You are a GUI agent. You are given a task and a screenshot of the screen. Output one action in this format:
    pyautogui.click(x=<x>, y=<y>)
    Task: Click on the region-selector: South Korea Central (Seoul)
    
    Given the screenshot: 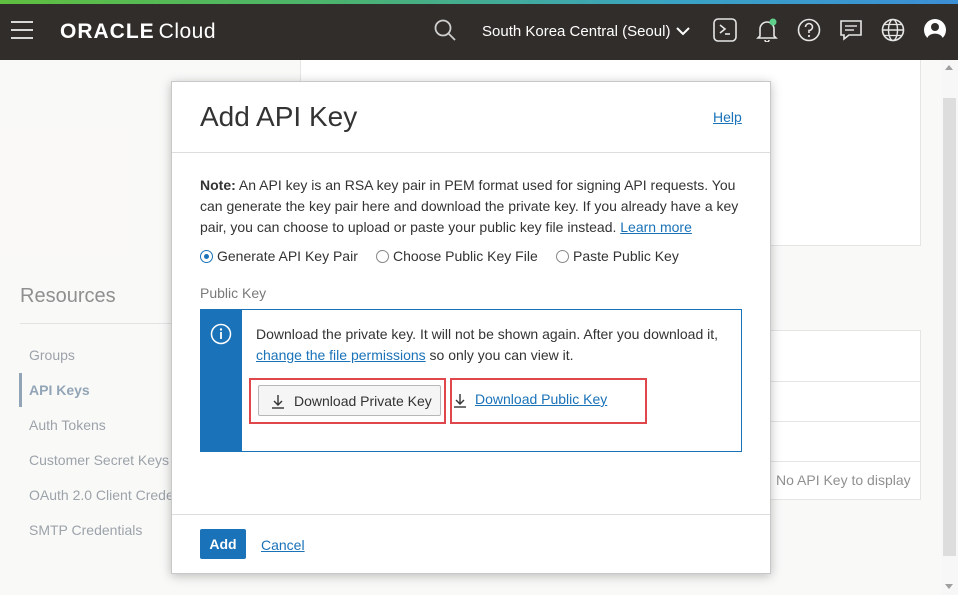 What is the action you would take?
    pyautogui.click(x=576, y=31)
    